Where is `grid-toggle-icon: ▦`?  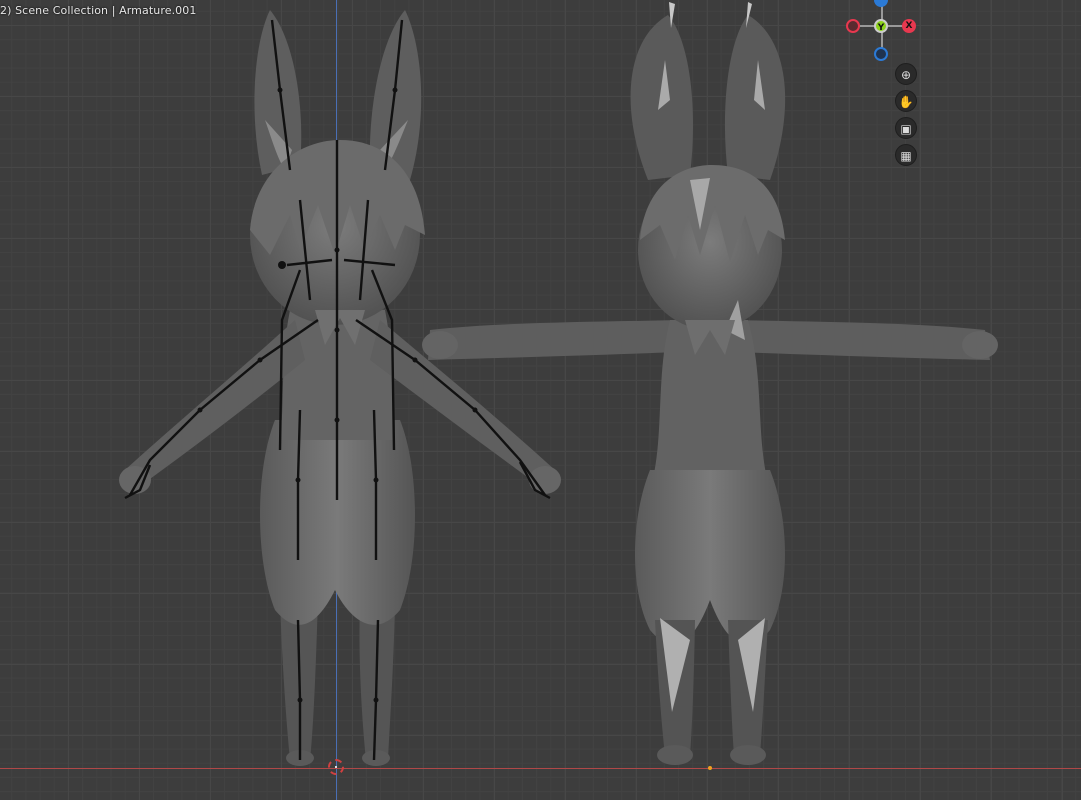
grid-toggle-icon: ▦ is located at coordinates (906, 155).